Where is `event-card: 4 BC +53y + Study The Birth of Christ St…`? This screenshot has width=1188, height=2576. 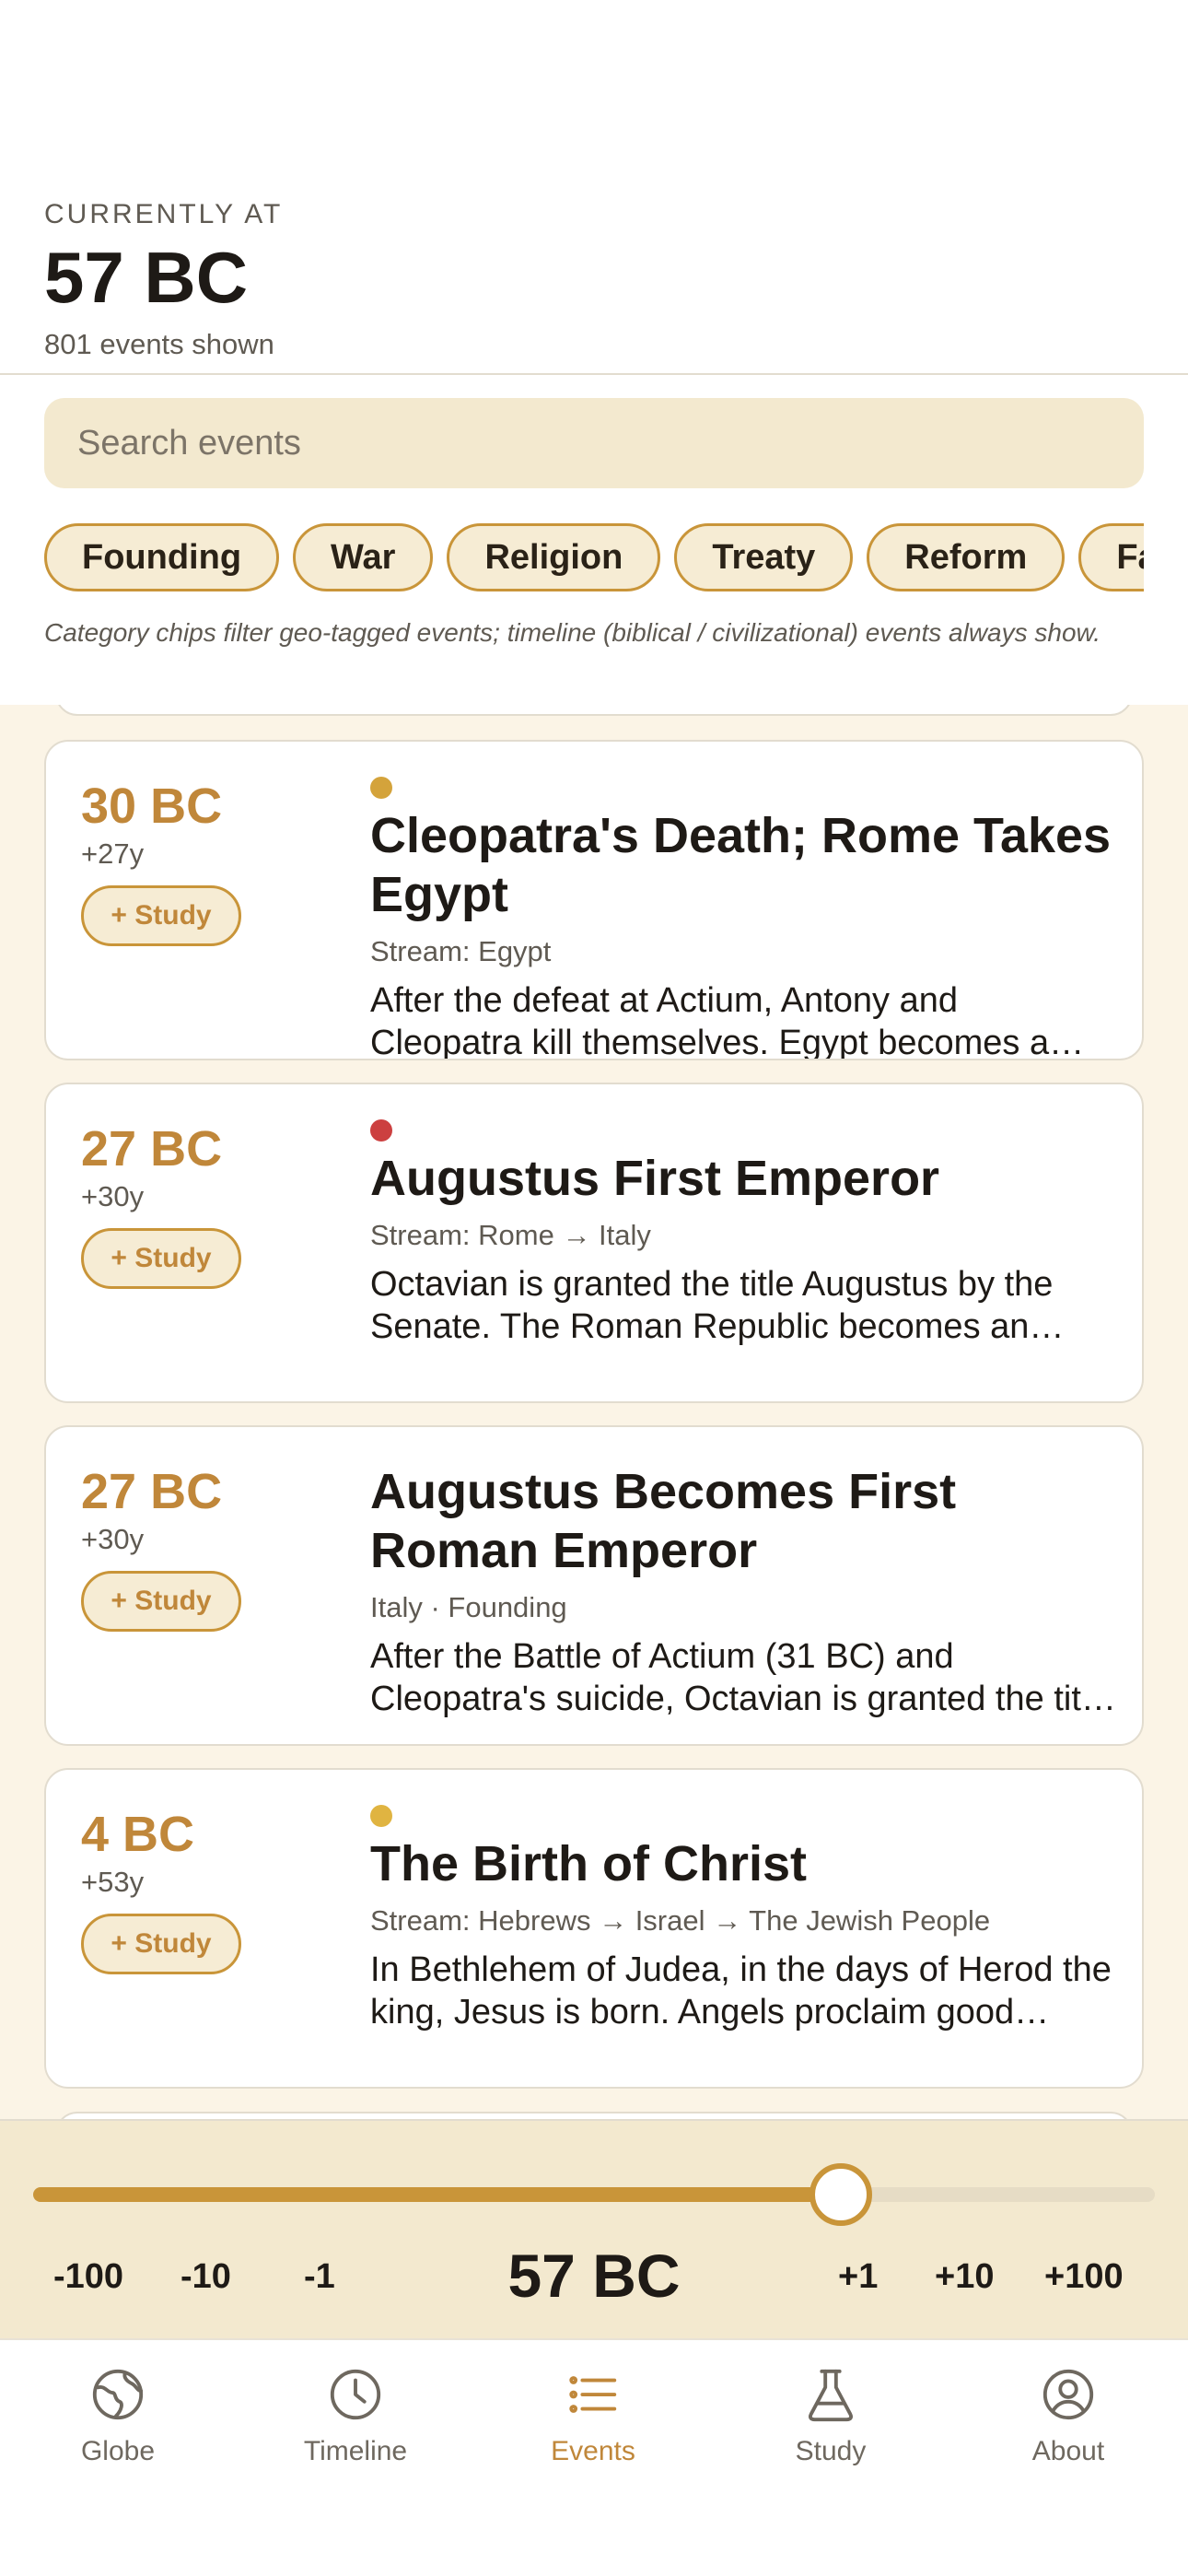 event-card: 4 BC +53y + Study The Birth of Christ St… is located at coordinates (594, 1928).